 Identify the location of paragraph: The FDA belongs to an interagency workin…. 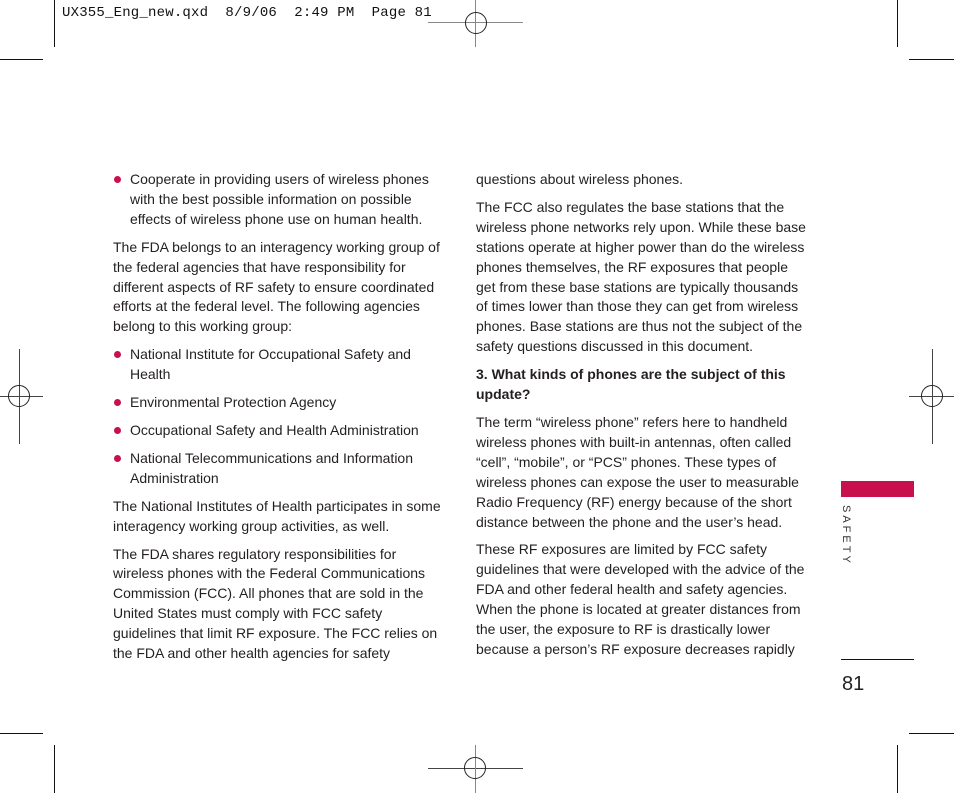
(276, 286).